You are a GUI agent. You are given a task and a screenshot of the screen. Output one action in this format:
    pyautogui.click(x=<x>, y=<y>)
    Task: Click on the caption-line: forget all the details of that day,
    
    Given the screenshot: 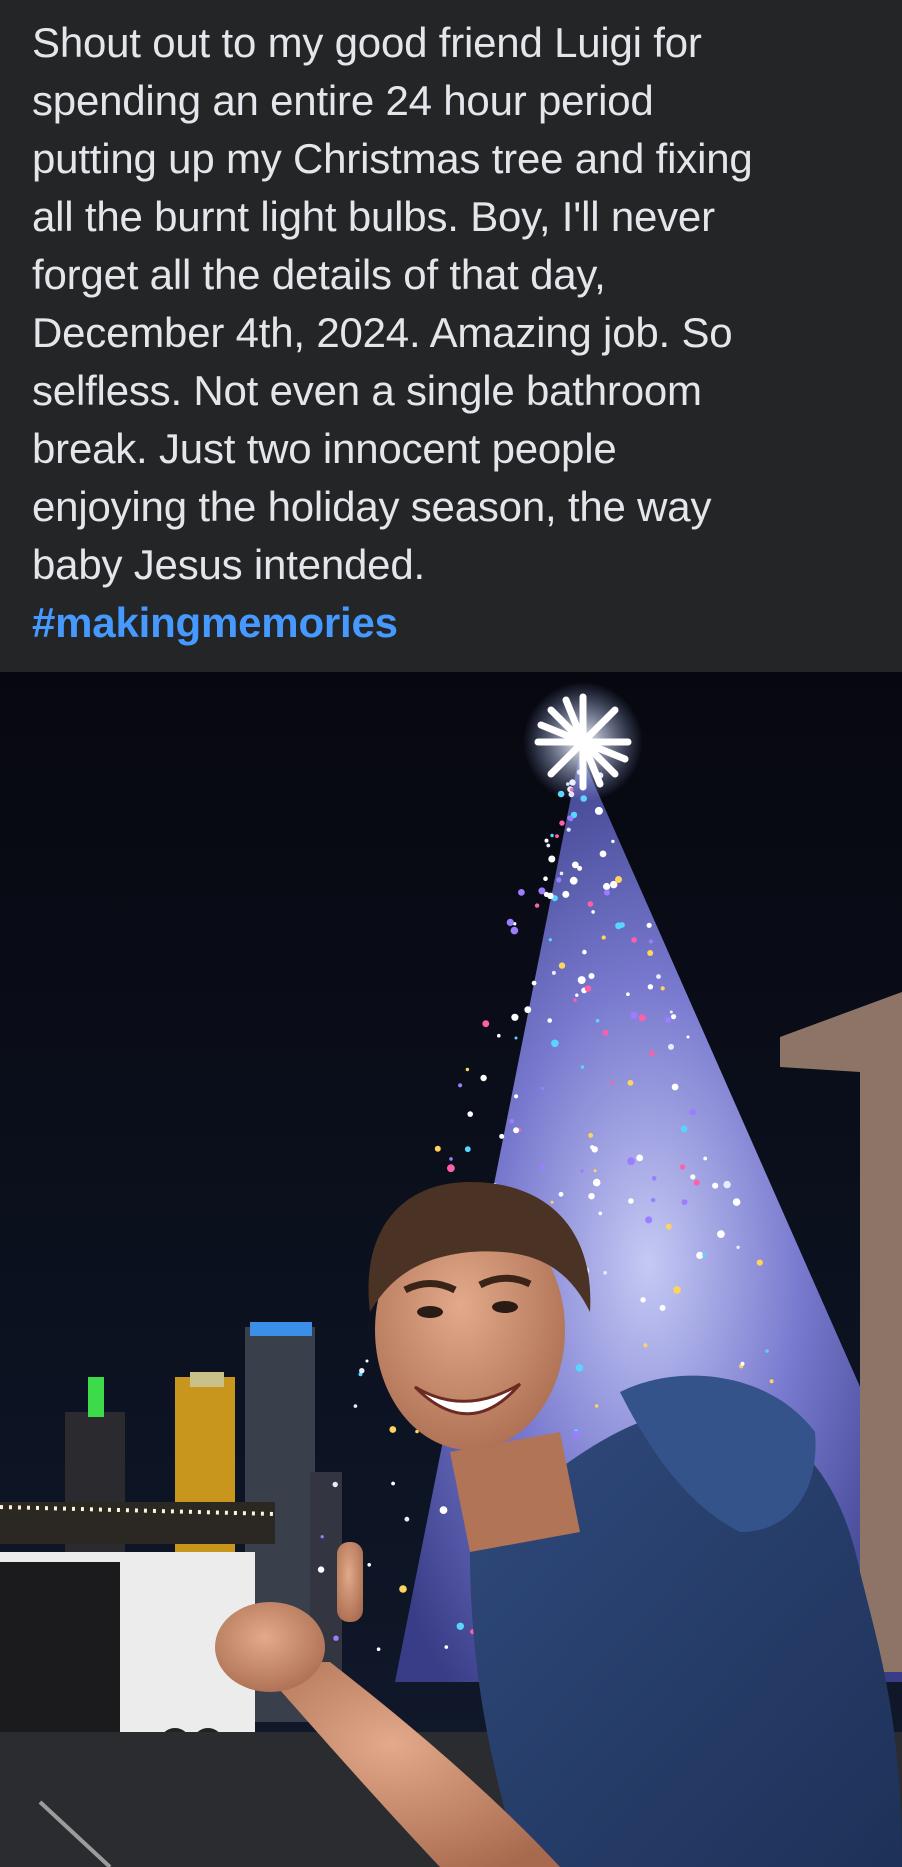 What is the action you would take?
    pyautogui.click(x=319, y=274)
    